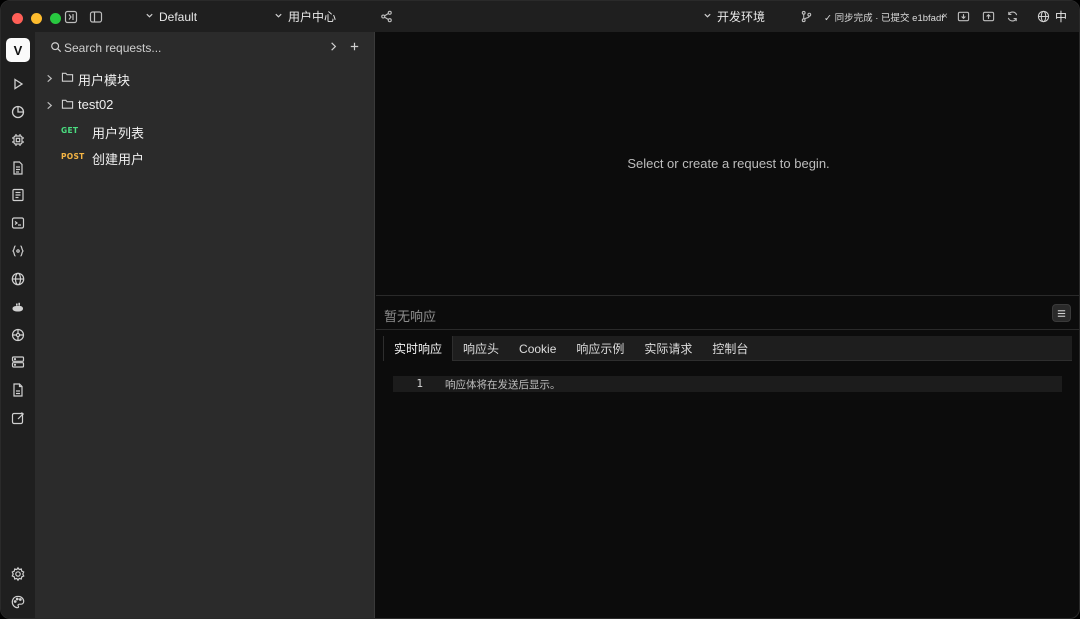 The width and height of the screenshot is (1080, 619). Describe the element at coordinates (18, 50) in the screenshot. I see `app-logo: V` at that location.